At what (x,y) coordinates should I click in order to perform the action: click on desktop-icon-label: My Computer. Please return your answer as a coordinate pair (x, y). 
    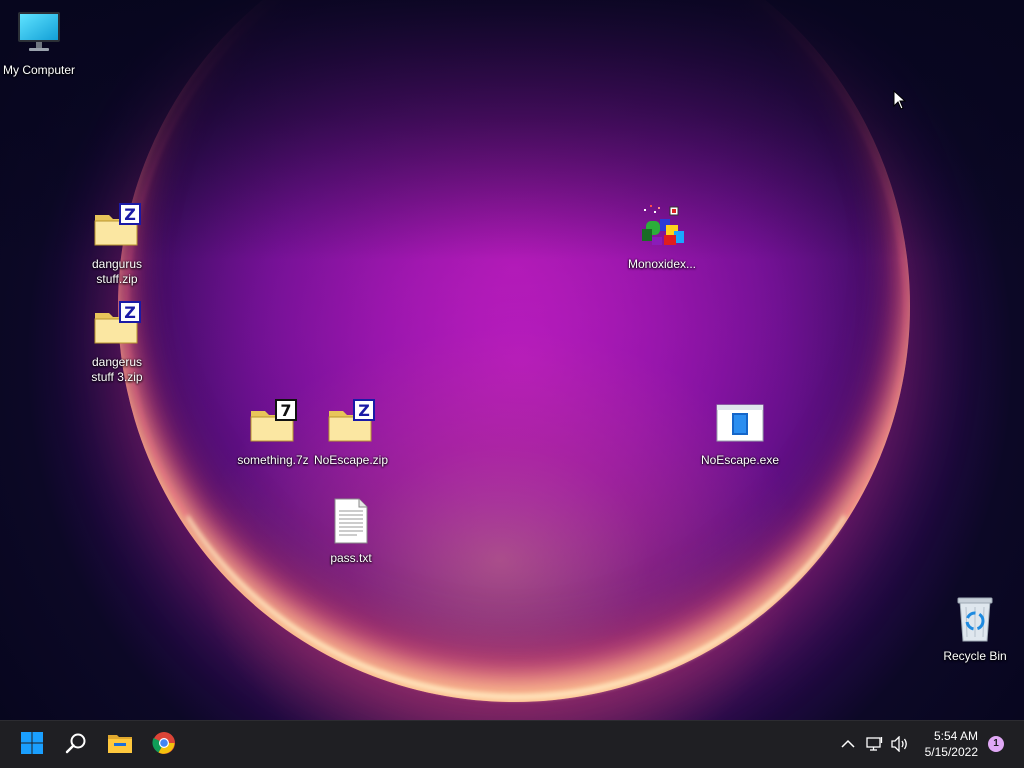
    Looking at the image, I should click on (39, 70).